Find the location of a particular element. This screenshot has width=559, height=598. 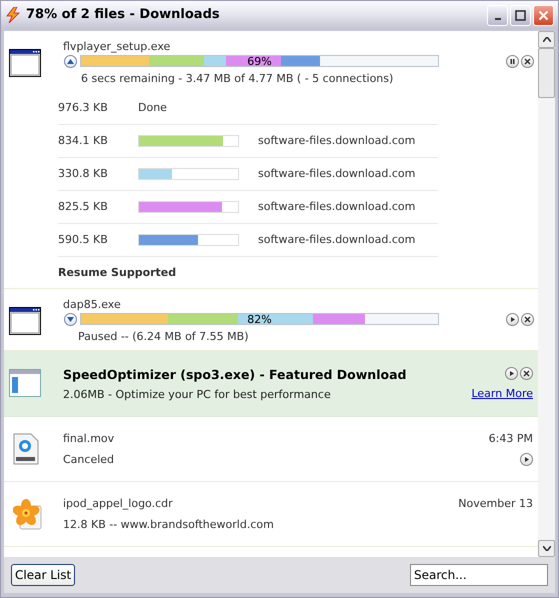

window-title: 78% of 2 files - Downloads is located at coordinates (123, 15).